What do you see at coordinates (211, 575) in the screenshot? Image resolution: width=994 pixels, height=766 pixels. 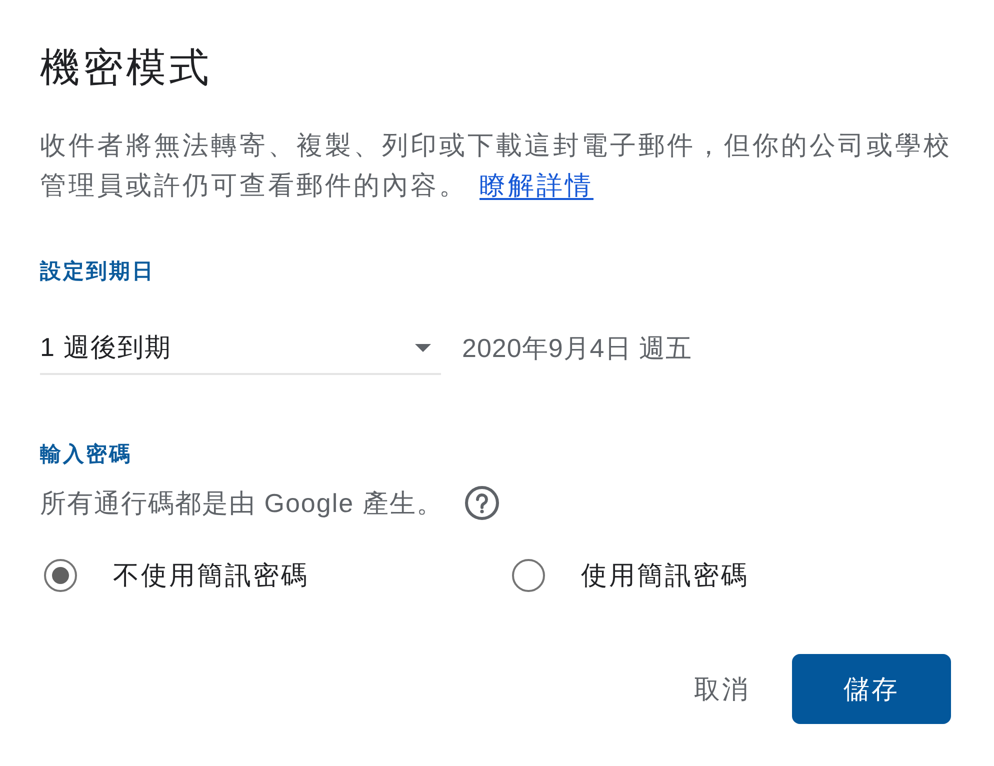 I see `radio-label: 不使用簡訊密碼` at bounding box center [211, 575].